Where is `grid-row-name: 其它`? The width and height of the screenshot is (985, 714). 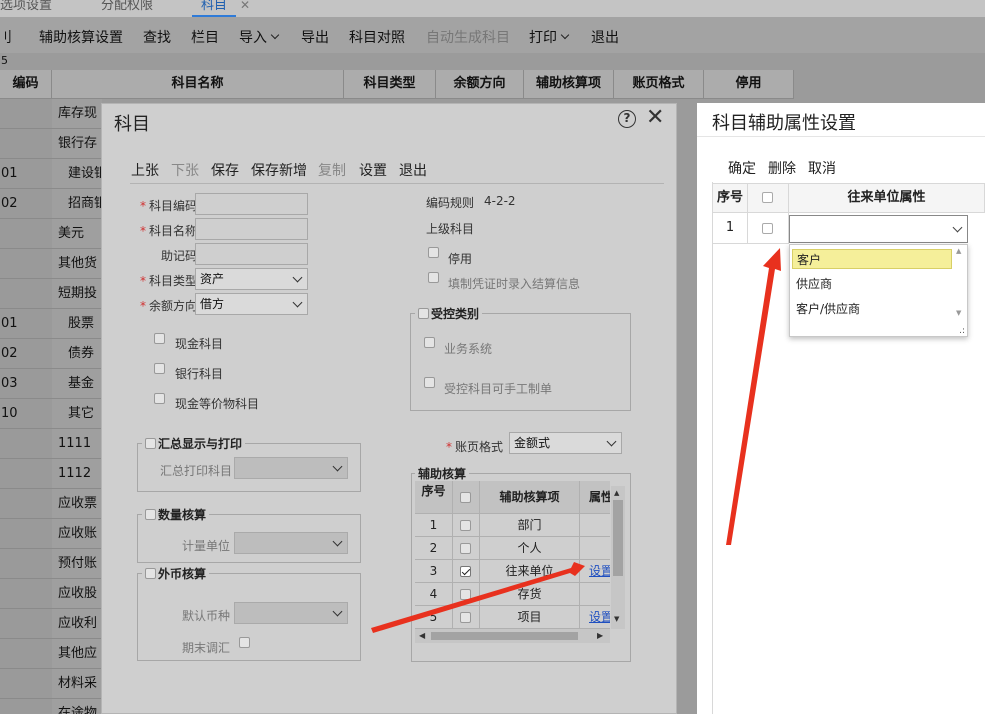
grid-row-name: 其它 is located at coordinates (76, 414).